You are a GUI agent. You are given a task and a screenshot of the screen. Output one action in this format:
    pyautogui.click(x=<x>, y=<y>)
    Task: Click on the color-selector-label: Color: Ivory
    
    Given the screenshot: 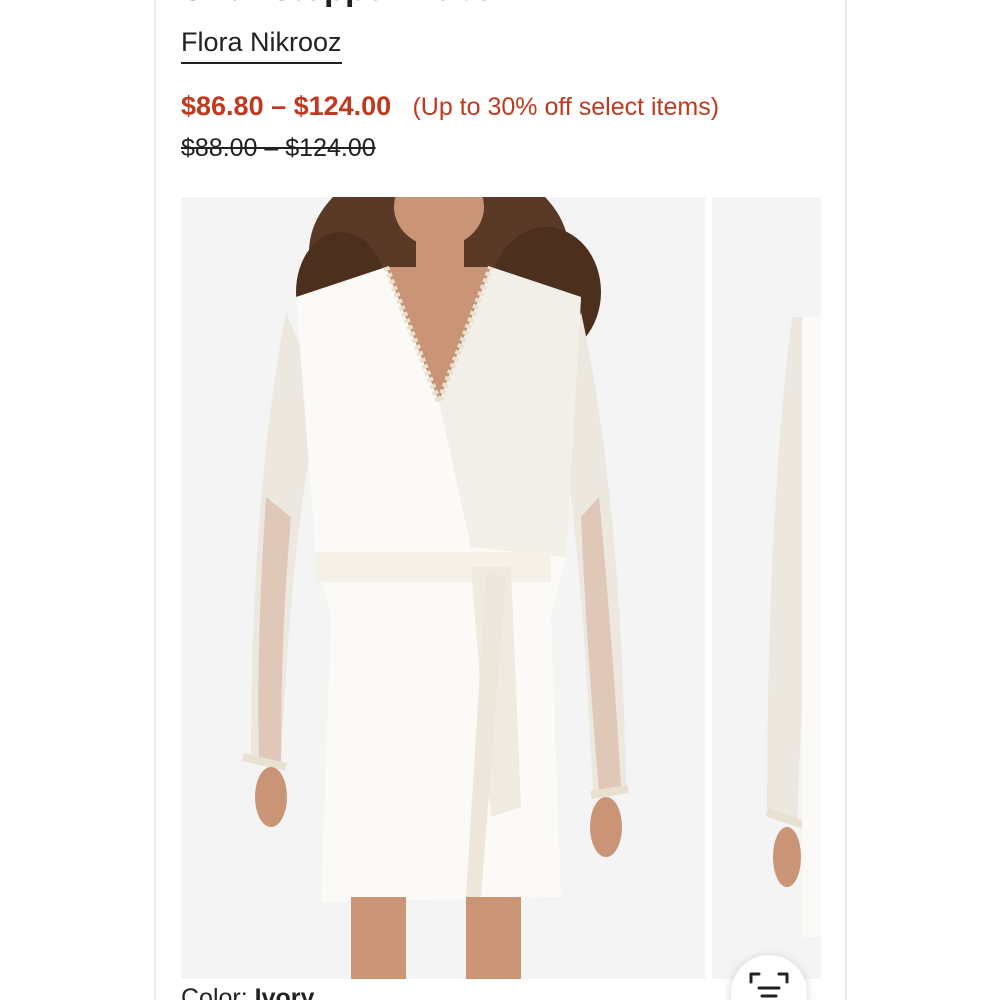 What is the action you would take?
    pyautogui.click(x=247, y=992)
    